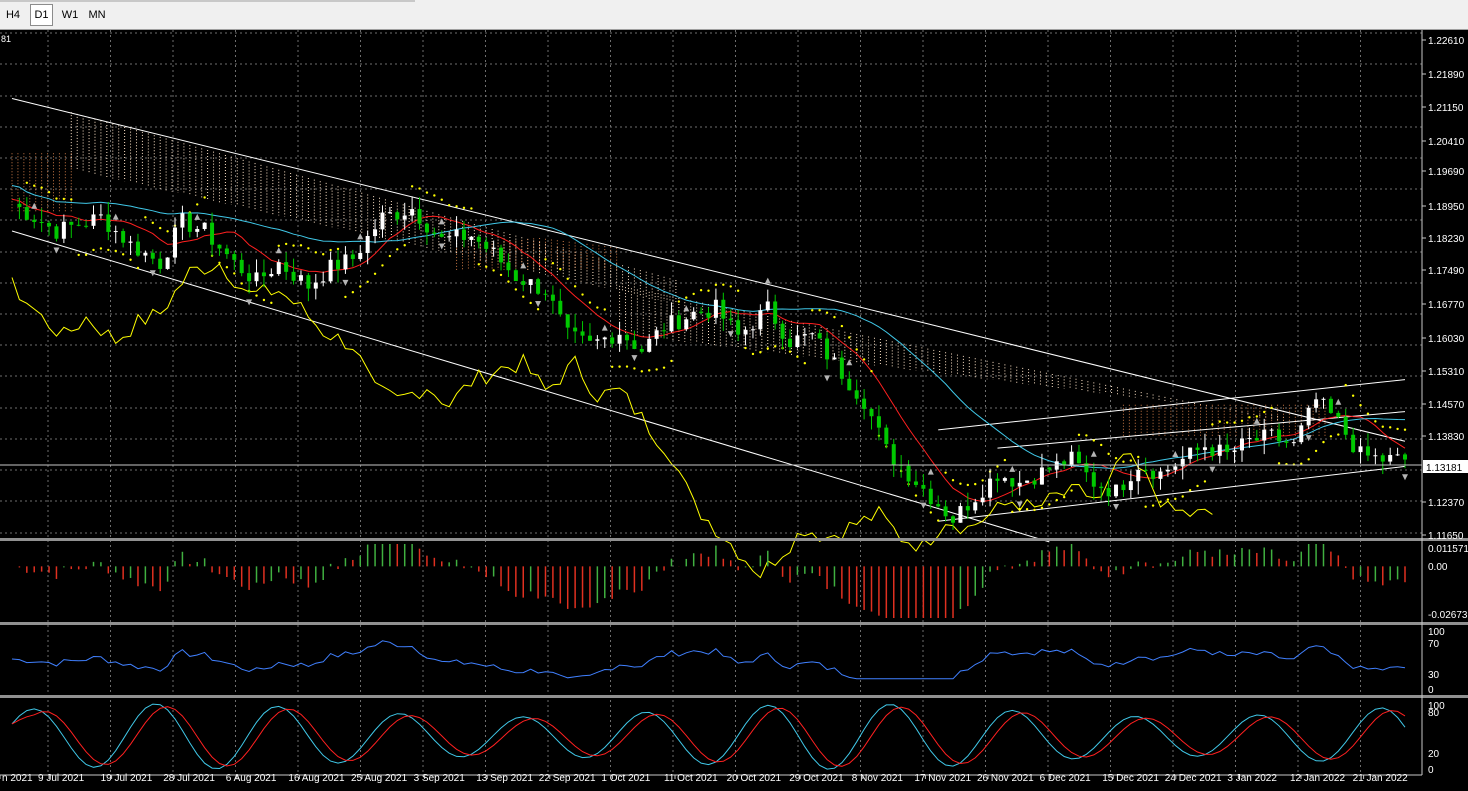 The width and height of the screenshot is (1468, 791). Describe the element at coordinates (1448, 549) in the screenshot. I see `macd-axis-label: 0.011571` at that location.